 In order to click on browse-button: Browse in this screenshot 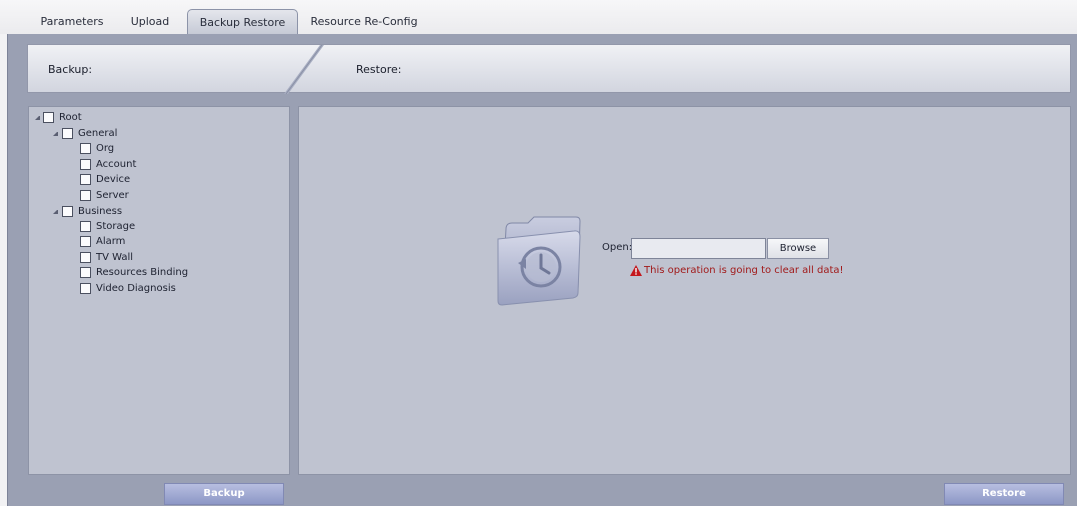, I will do `click(798, 248)`.